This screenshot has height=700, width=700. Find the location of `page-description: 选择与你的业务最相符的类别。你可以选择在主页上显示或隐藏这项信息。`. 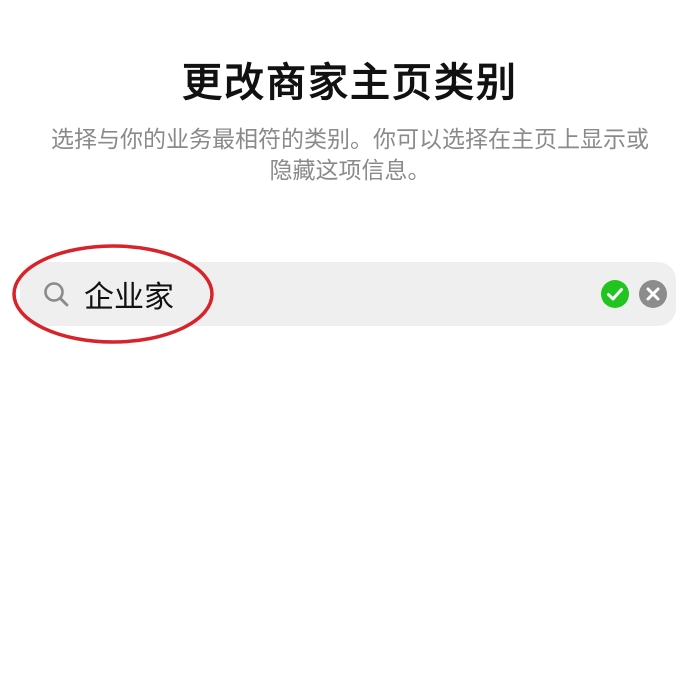

page-description: 选择与你的业务最相符的类别。你可以选择在主页上显示或隐藏这项信息。 is located at coordinates (350, 155).